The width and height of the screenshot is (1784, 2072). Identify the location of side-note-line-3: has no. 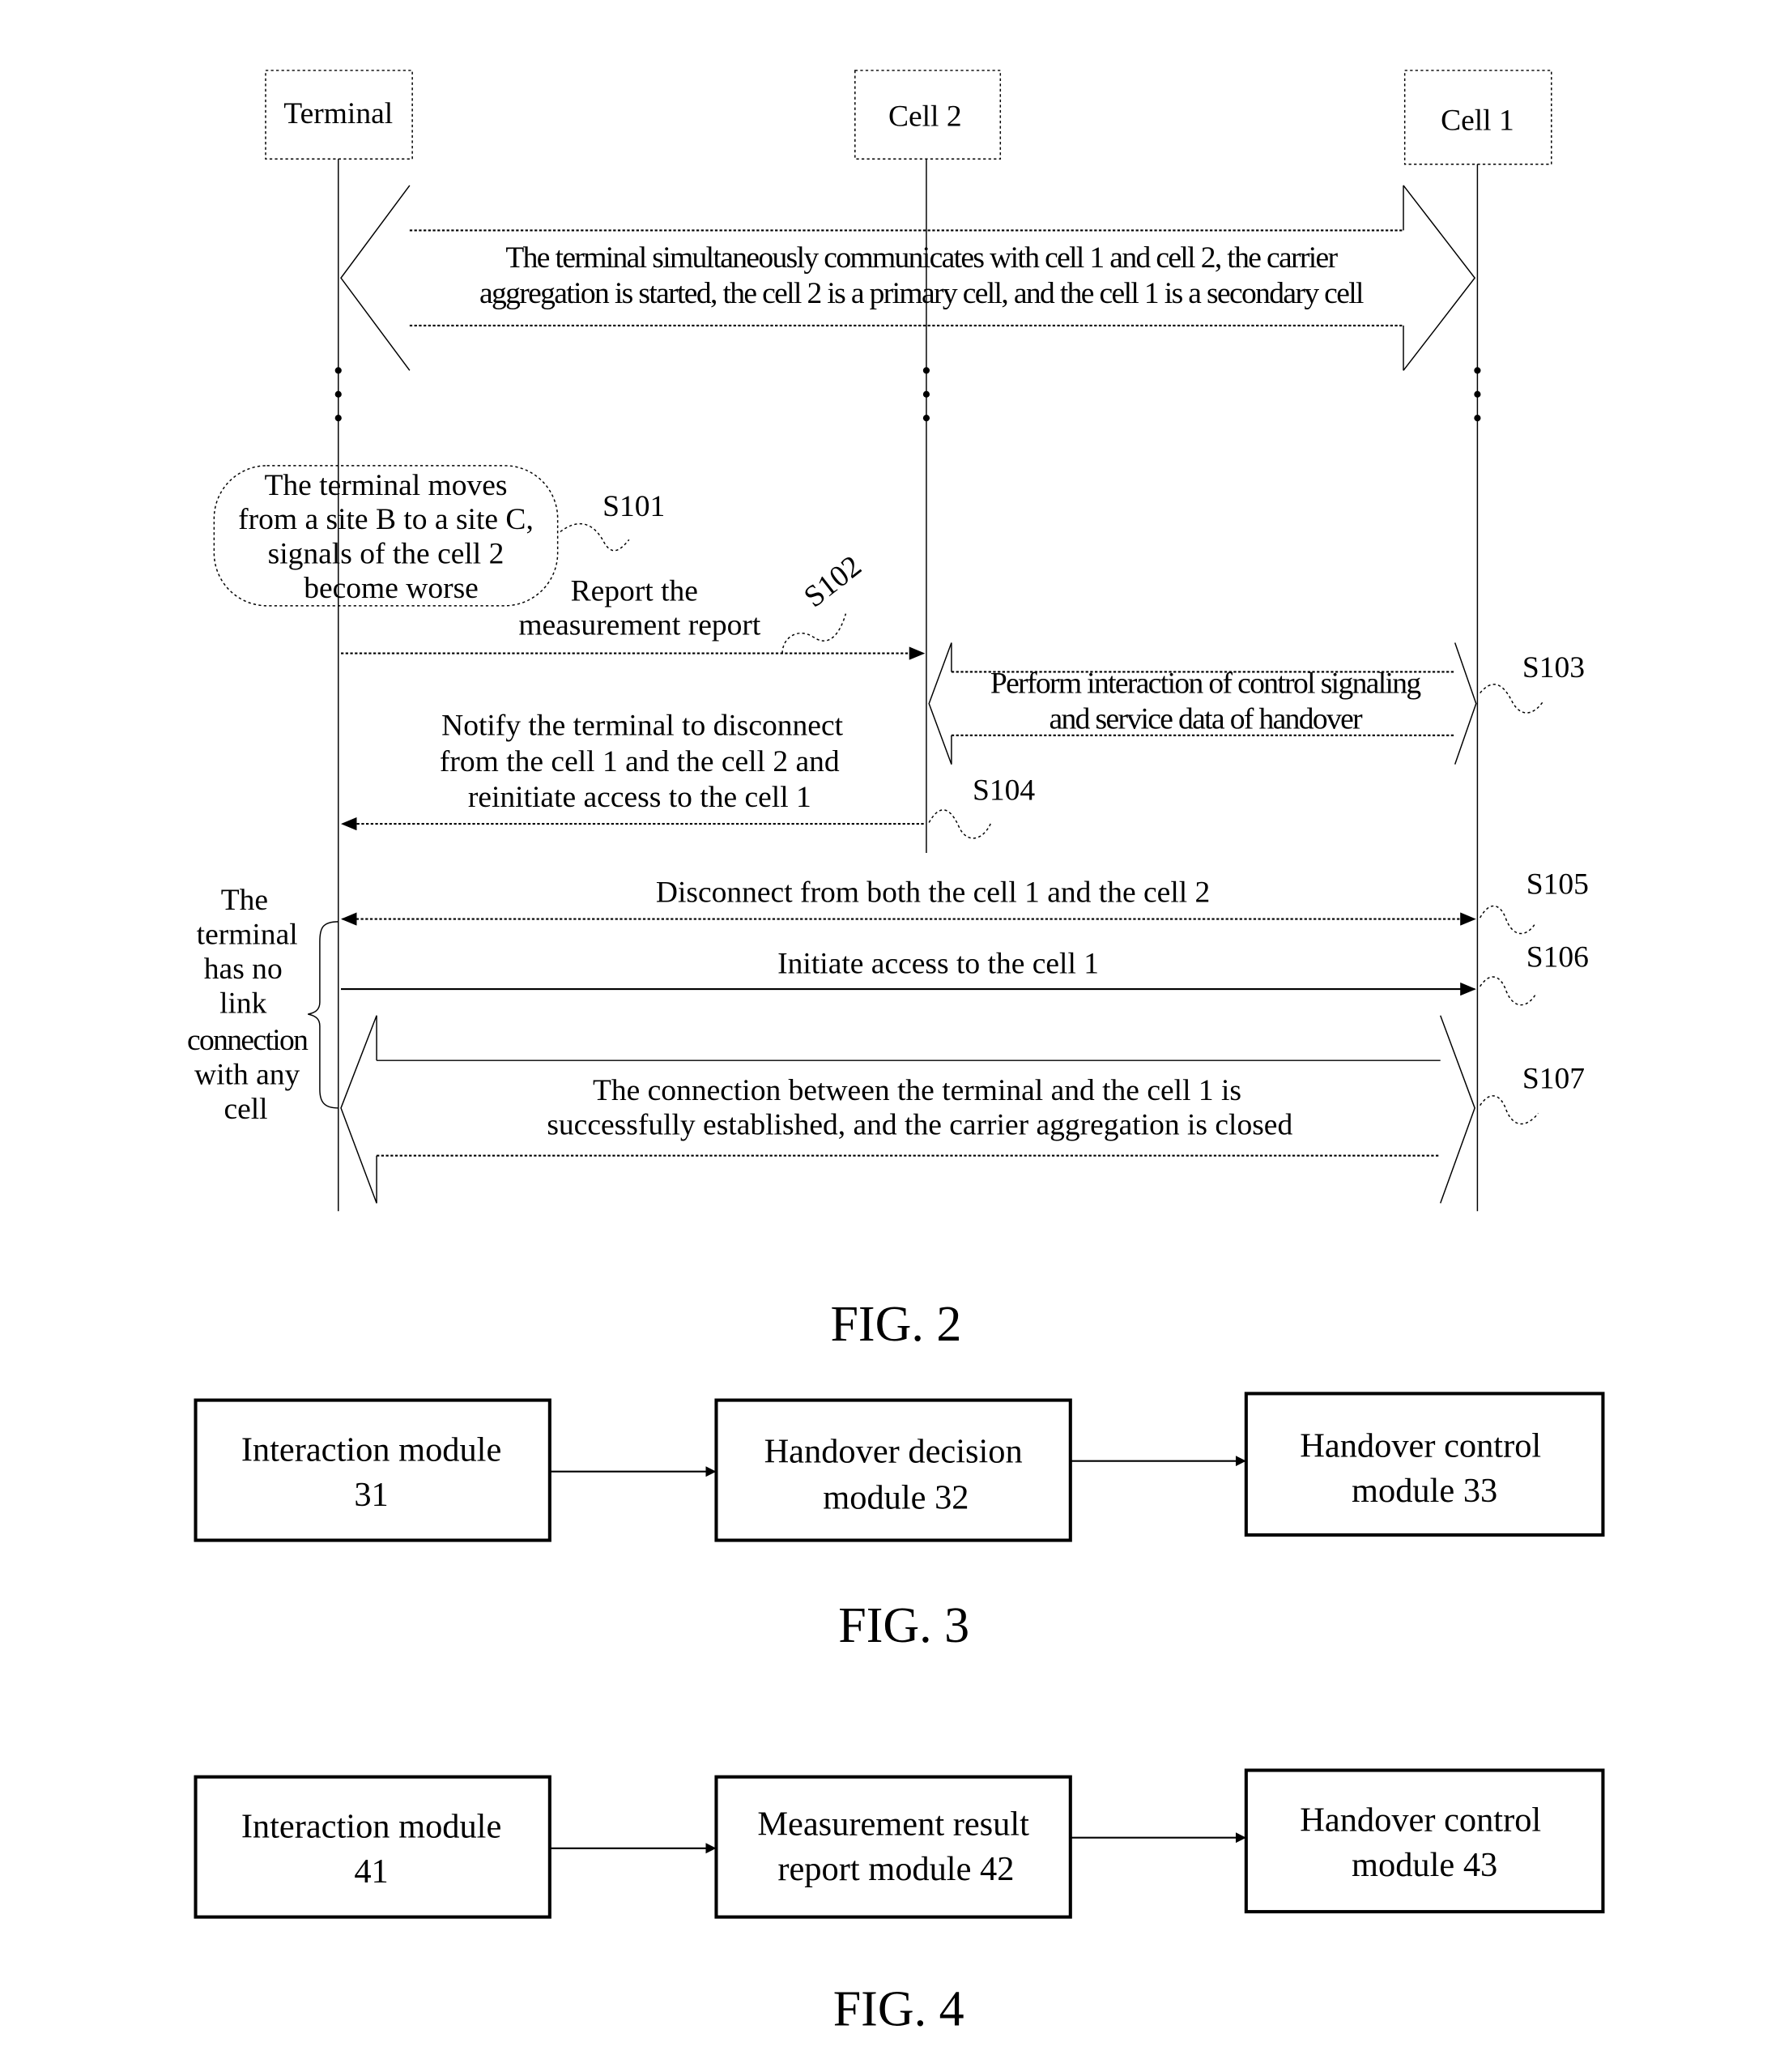
(243, 970).